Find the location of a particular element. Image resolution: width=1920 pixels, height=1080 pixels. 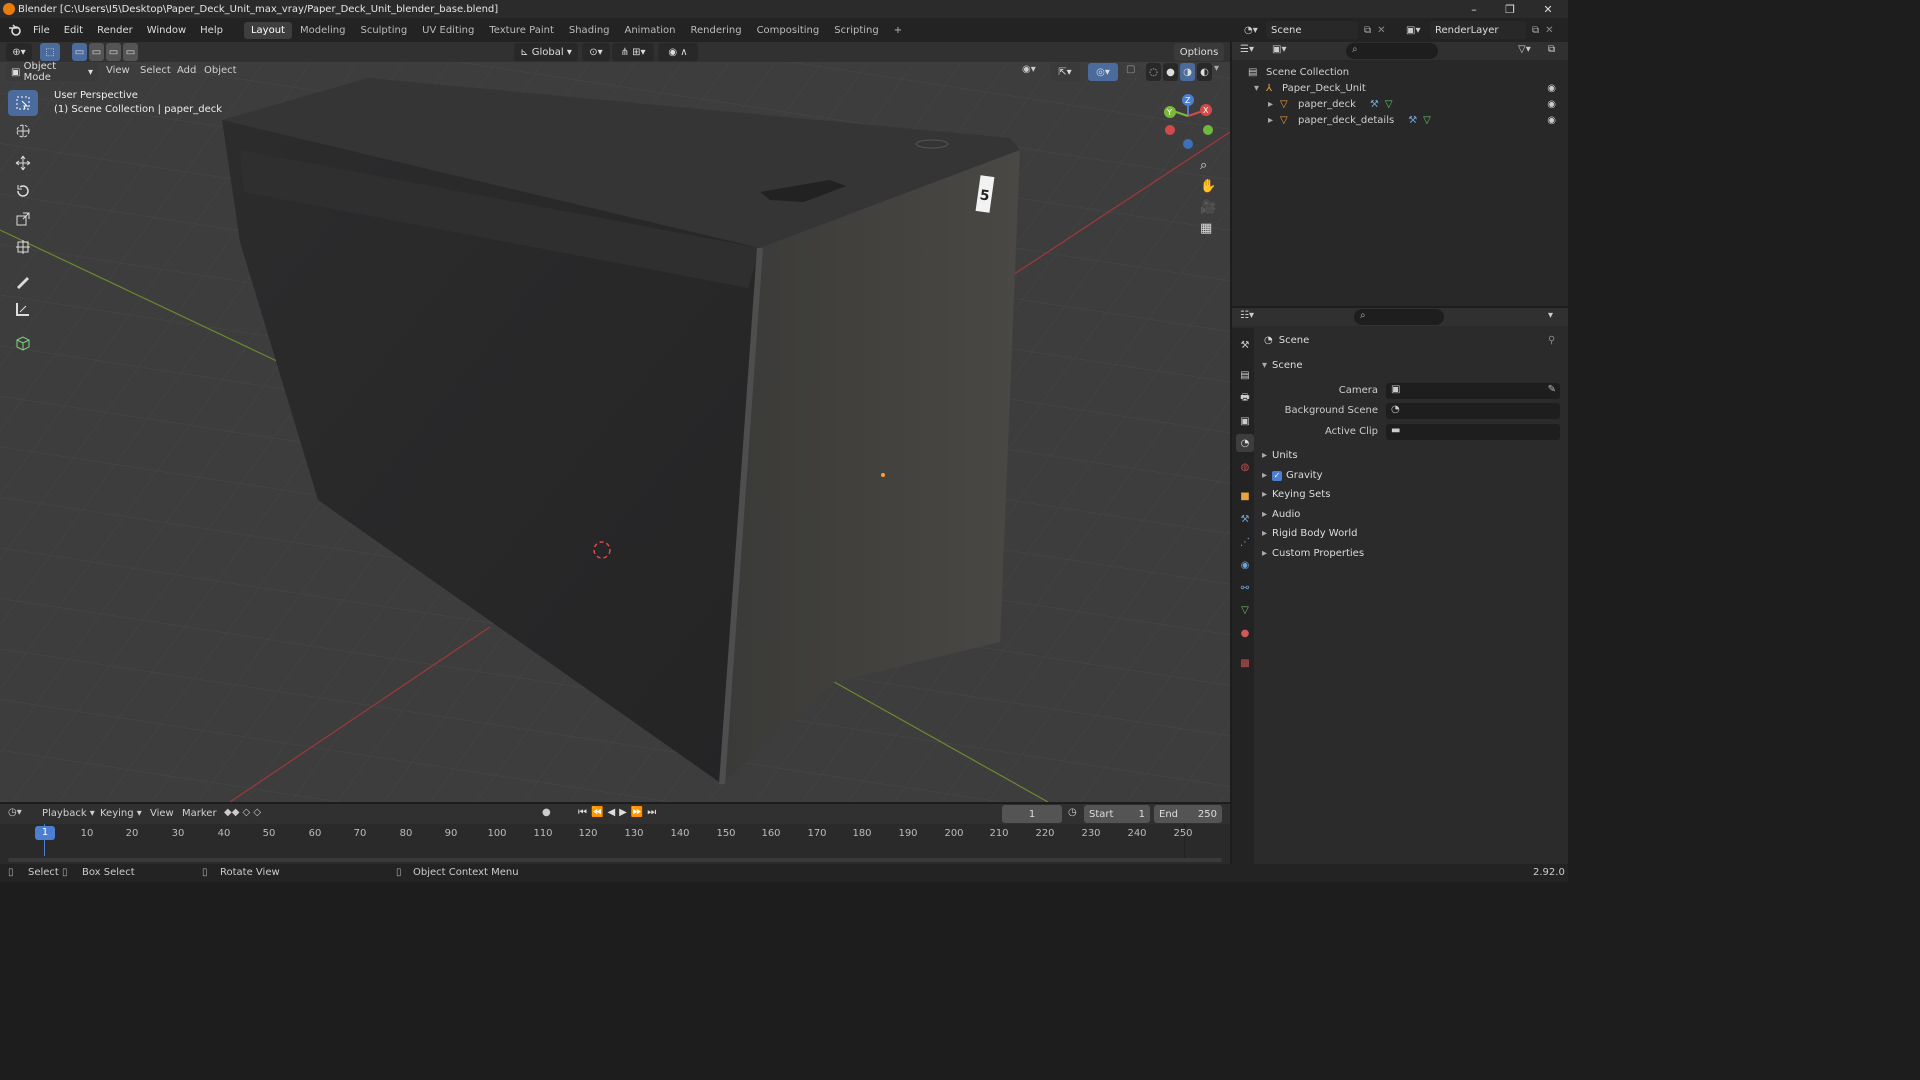

scene-selector: ◔▾ Scene ⧉ ✕ is located at coordinates (1324, 30).